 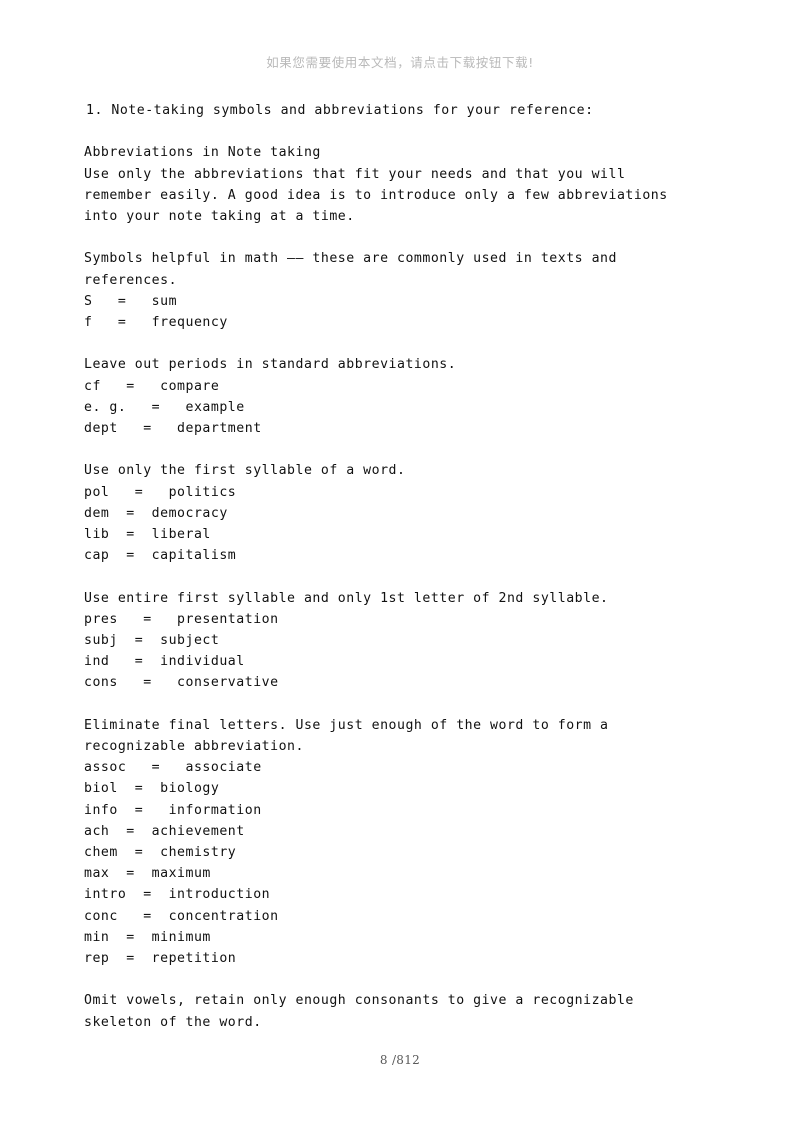 I want to click on page-footer: 8 /812, so click(x=400, y=1058).